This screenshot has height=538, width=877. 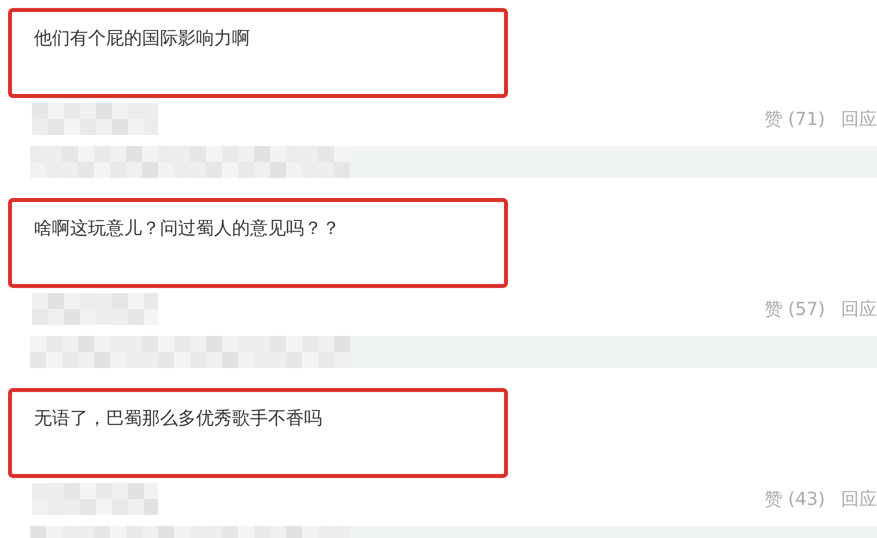 I want to click on like-count: 赞 (71), so click(x=794, y=119).